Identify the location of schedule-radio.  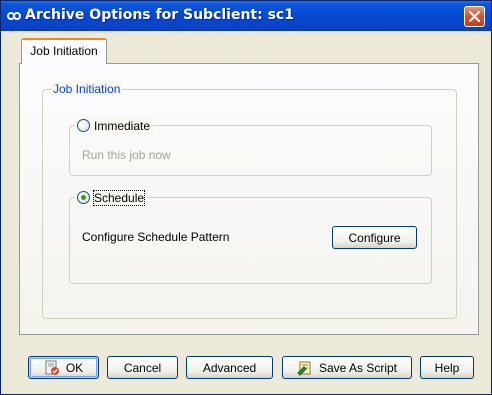
(83, 197).